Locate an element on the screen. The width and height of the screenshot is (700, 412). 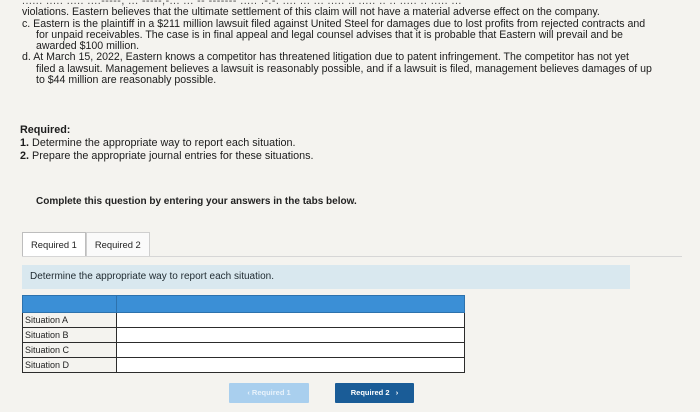
table-header-answer is located at coordinates (290, 304).